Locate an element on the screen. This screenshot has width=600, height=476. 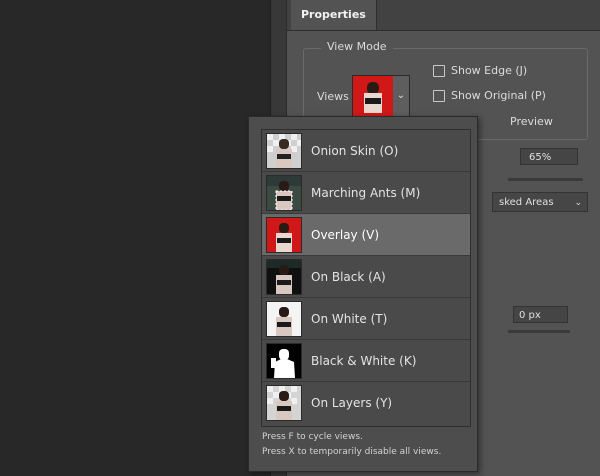
opacity-slider-track is located at coordinates (545, 179).